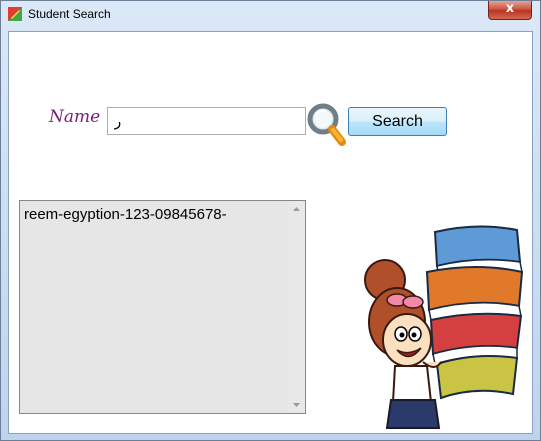 This screenshot has width=541, height=441. I want to click on window-title: Student Search, so click(69, 14).